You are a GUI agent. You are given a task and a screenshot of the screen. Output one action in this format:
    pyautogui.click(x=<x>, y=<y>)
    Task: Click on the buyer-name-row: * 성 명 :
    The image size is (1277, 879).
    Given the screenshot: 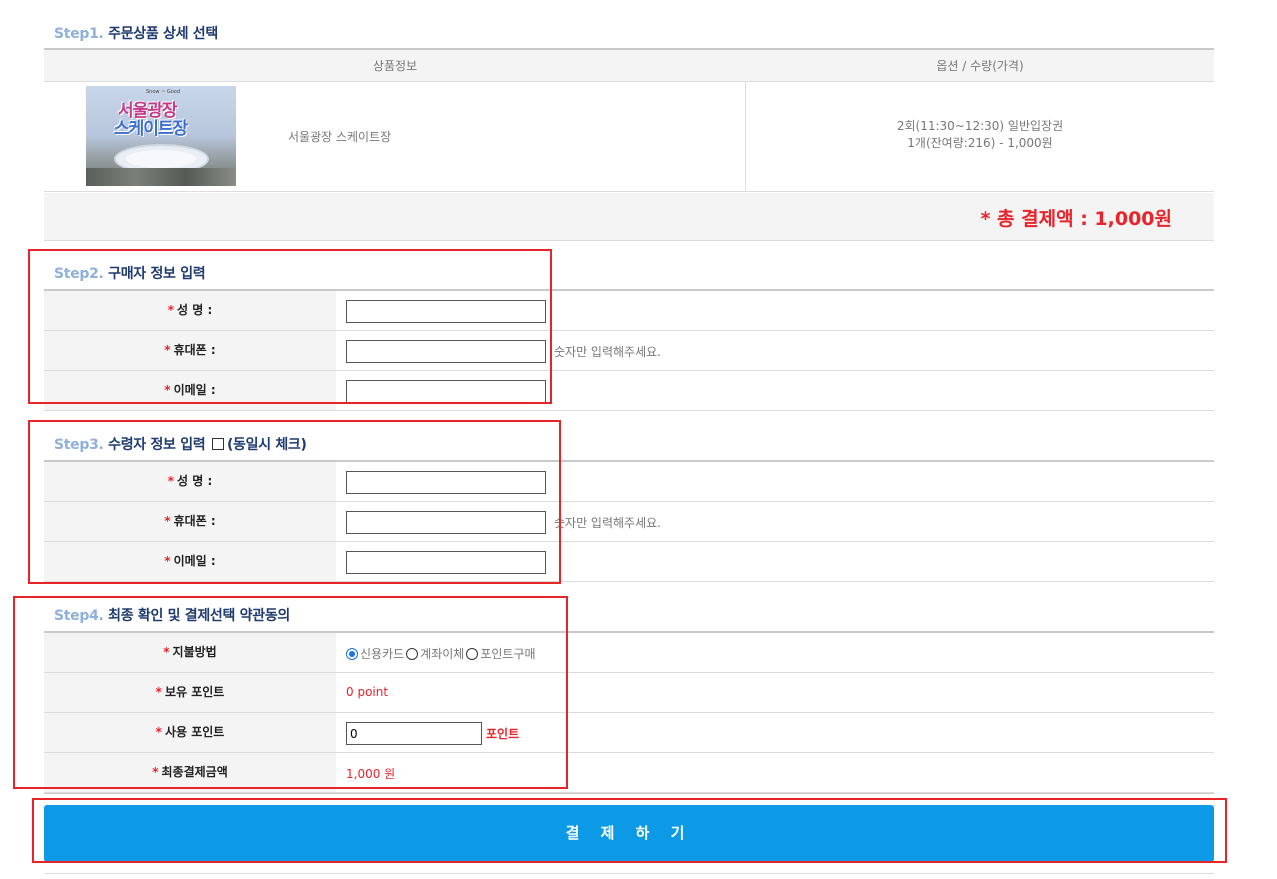 What is the action you would take?
    pyautogui.click(x=629, y=311)
    